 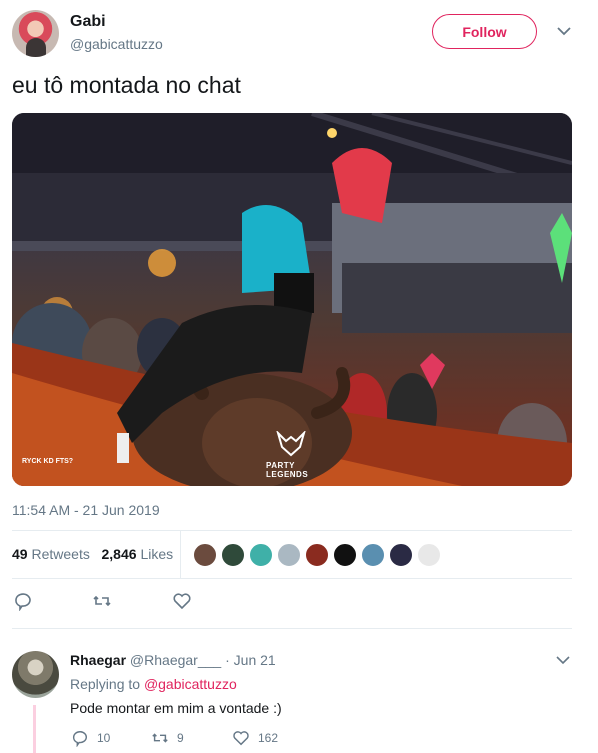 I want to click on retweets-stat: 49 Retweets, so click(x=51, y=554).